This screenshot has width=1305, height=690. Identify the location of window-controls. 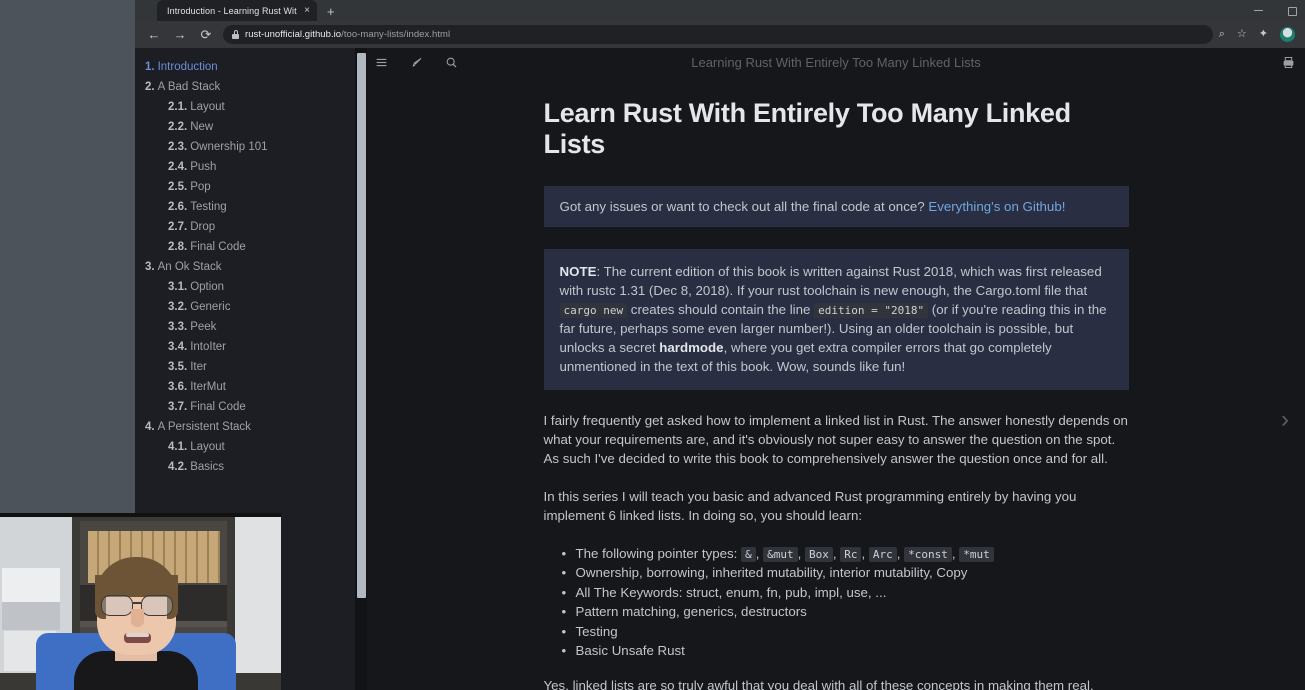
(1275, 10).